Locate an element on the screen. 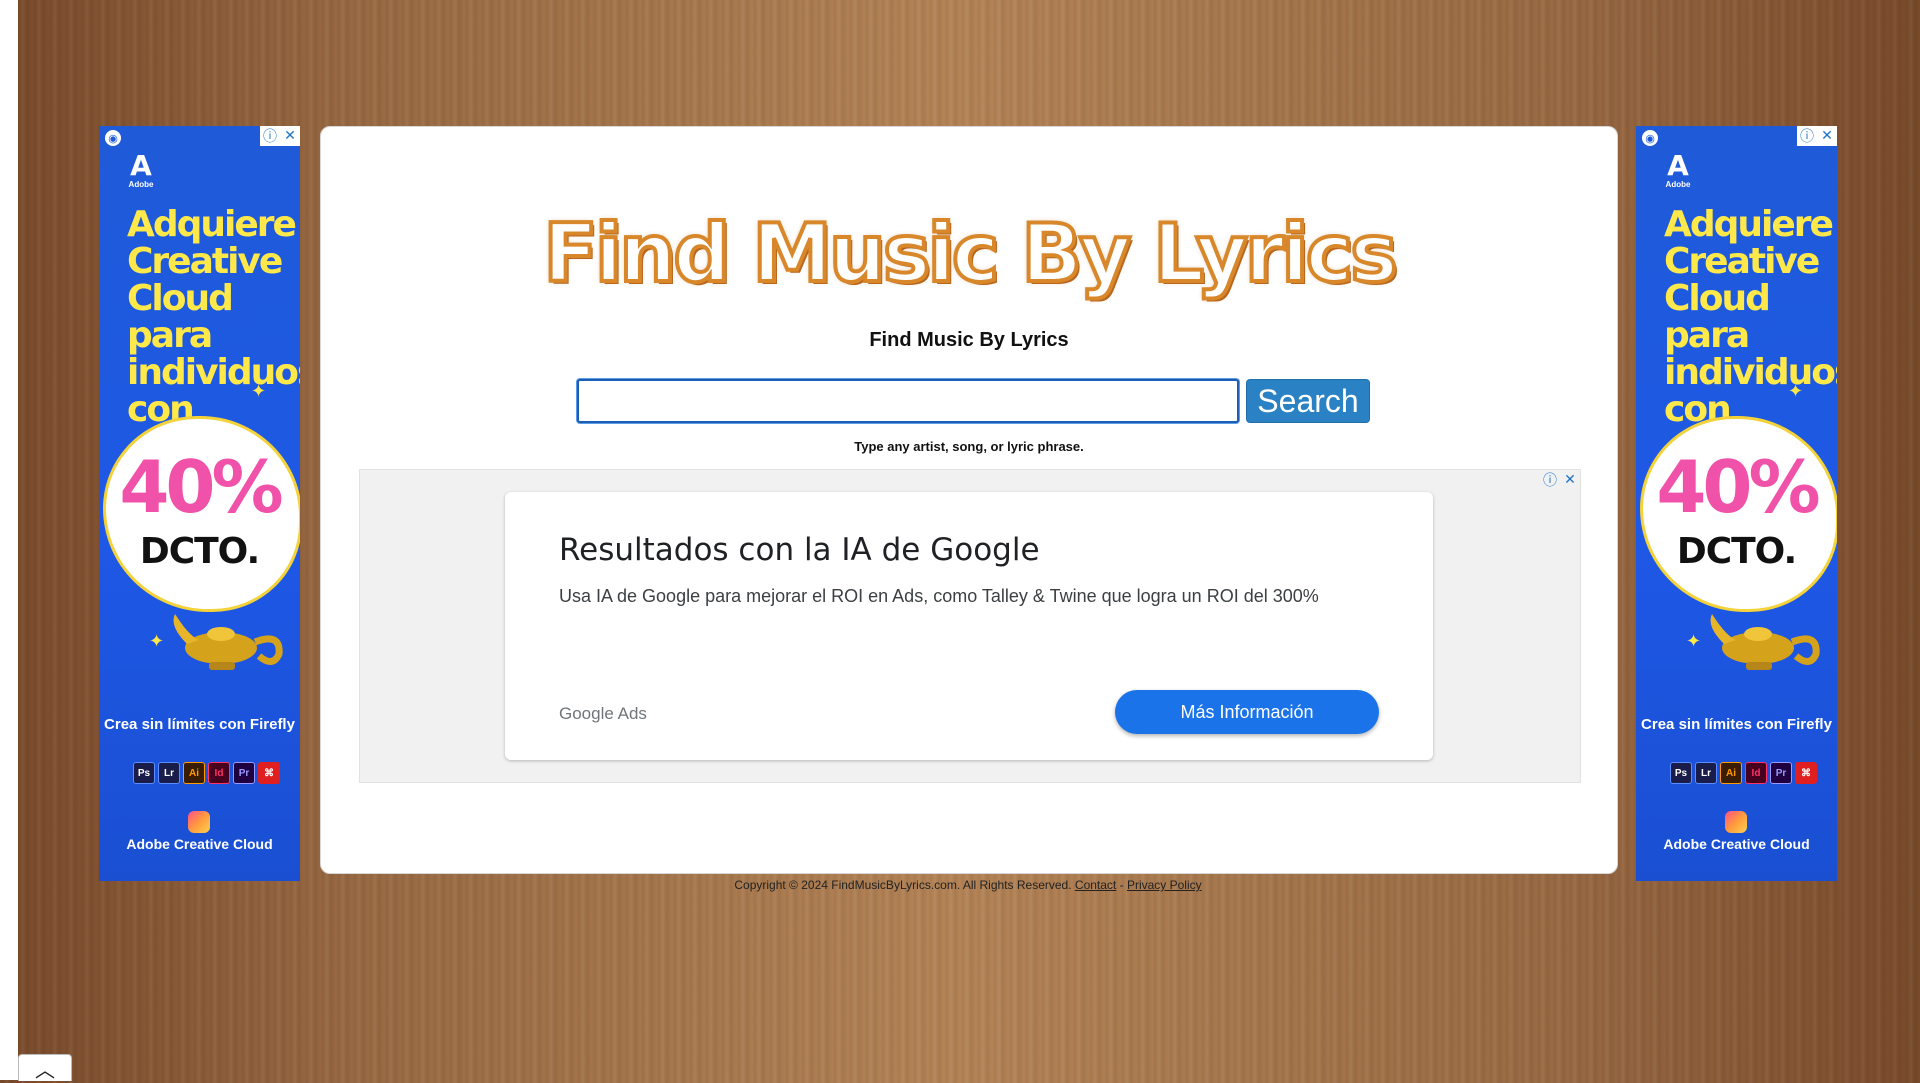 The height and width of the screenshot is (1083, 1920). search-hint: Type any artist, song, or lyric phrase. is located at coordinates (969, 446).